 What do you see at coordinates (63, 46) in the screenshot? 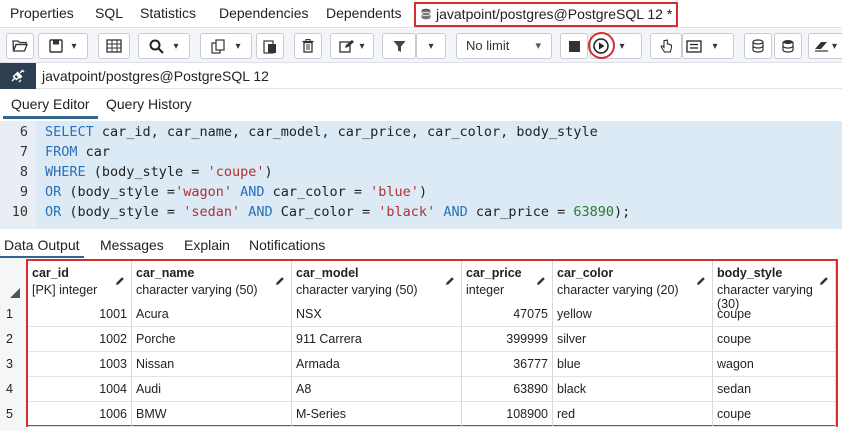
I see `save-button: ▾` at bounding box center [63, 46].